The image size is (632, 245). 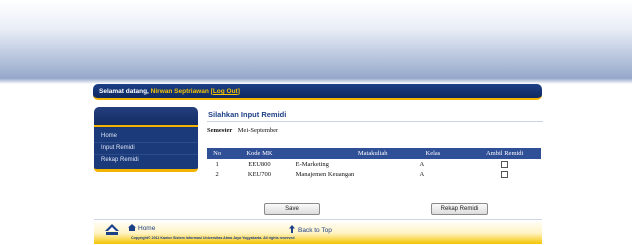 What do you see at coordinates (247, 114) in the screenshot?
I see `page-title: Silahkan Input Remidi` at bounding box center [247, 114].